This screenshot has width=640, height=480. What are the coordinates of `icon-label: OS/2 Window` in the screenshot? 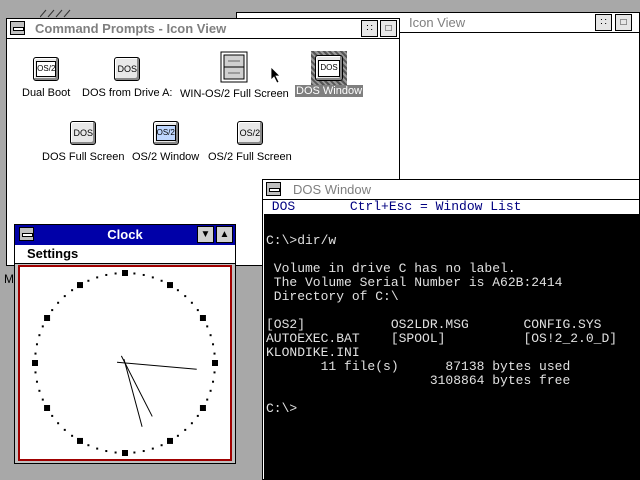 It's located at (166, 157).